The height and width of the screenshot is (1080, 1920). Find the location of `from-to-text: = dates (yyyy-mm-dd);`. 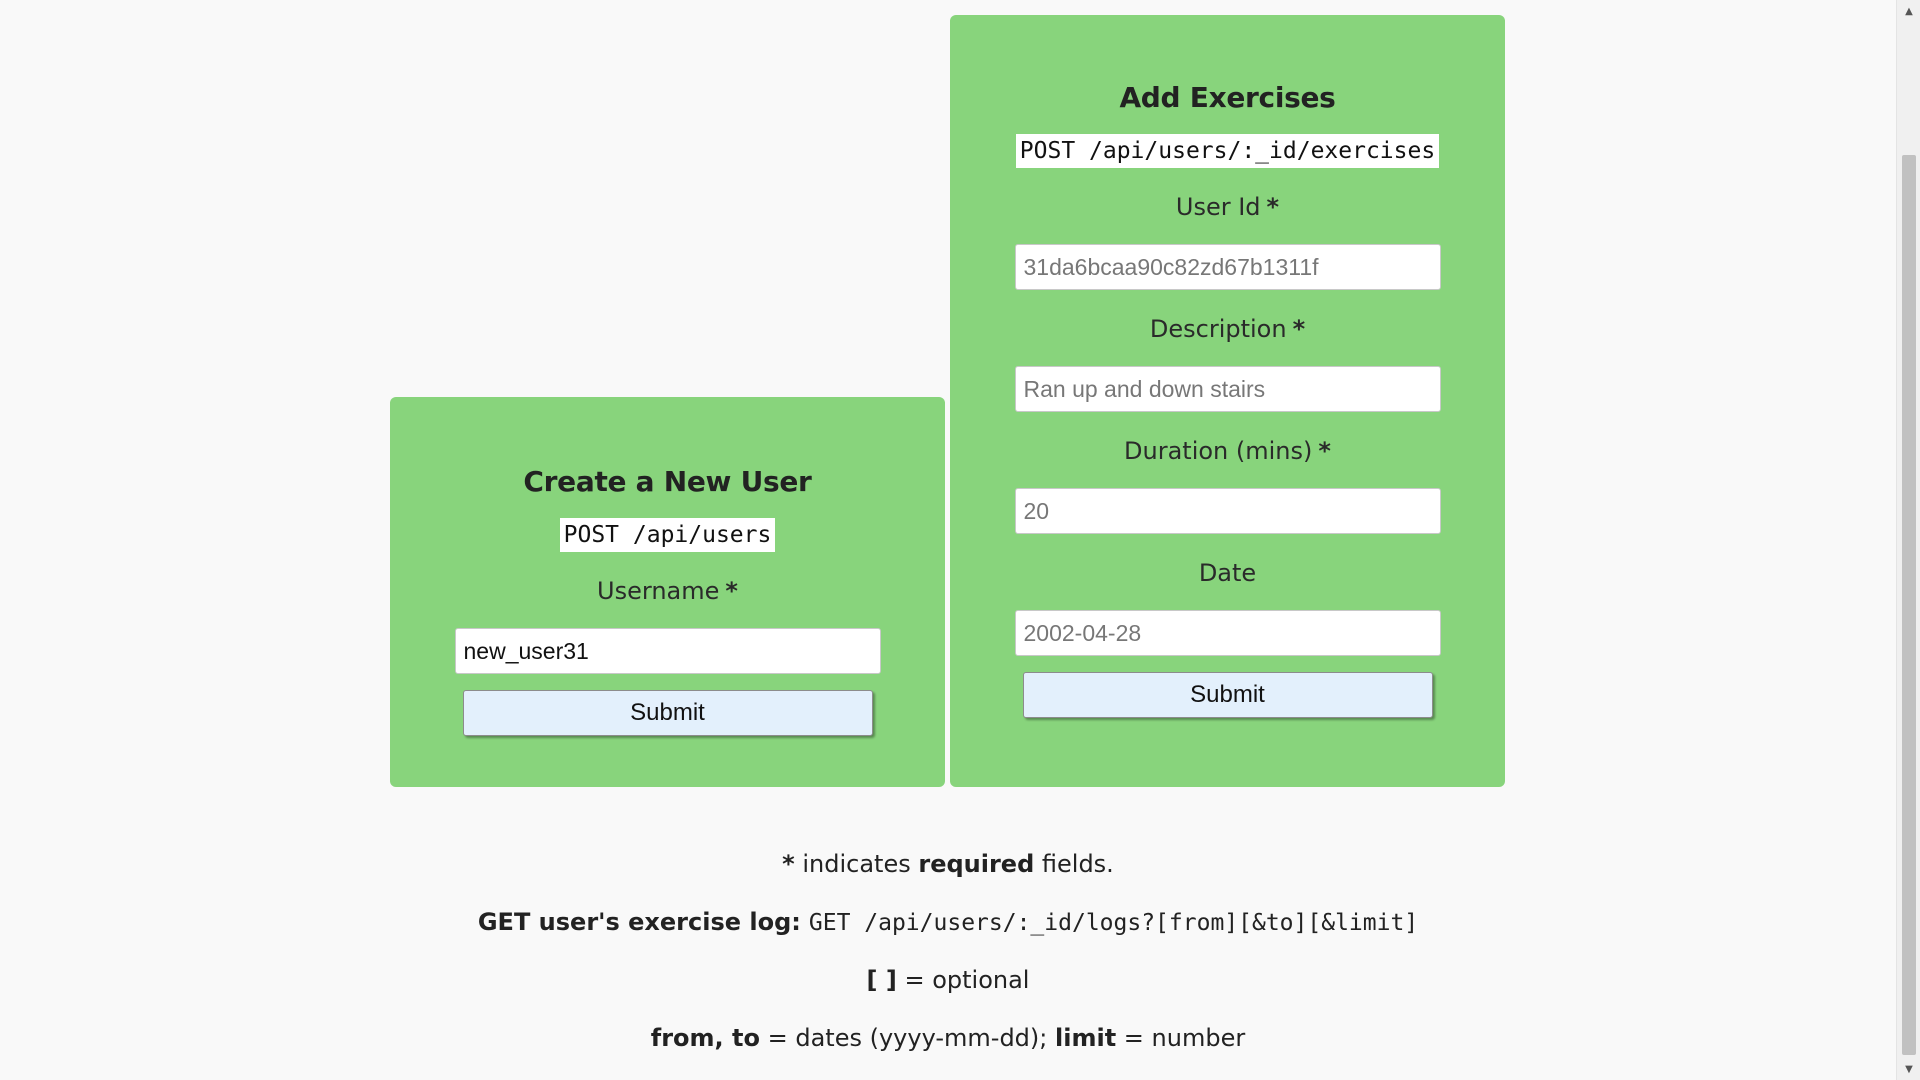

from-to-text: = dates (yyyy-mm-dd); is located at coordinates (907, 1038).